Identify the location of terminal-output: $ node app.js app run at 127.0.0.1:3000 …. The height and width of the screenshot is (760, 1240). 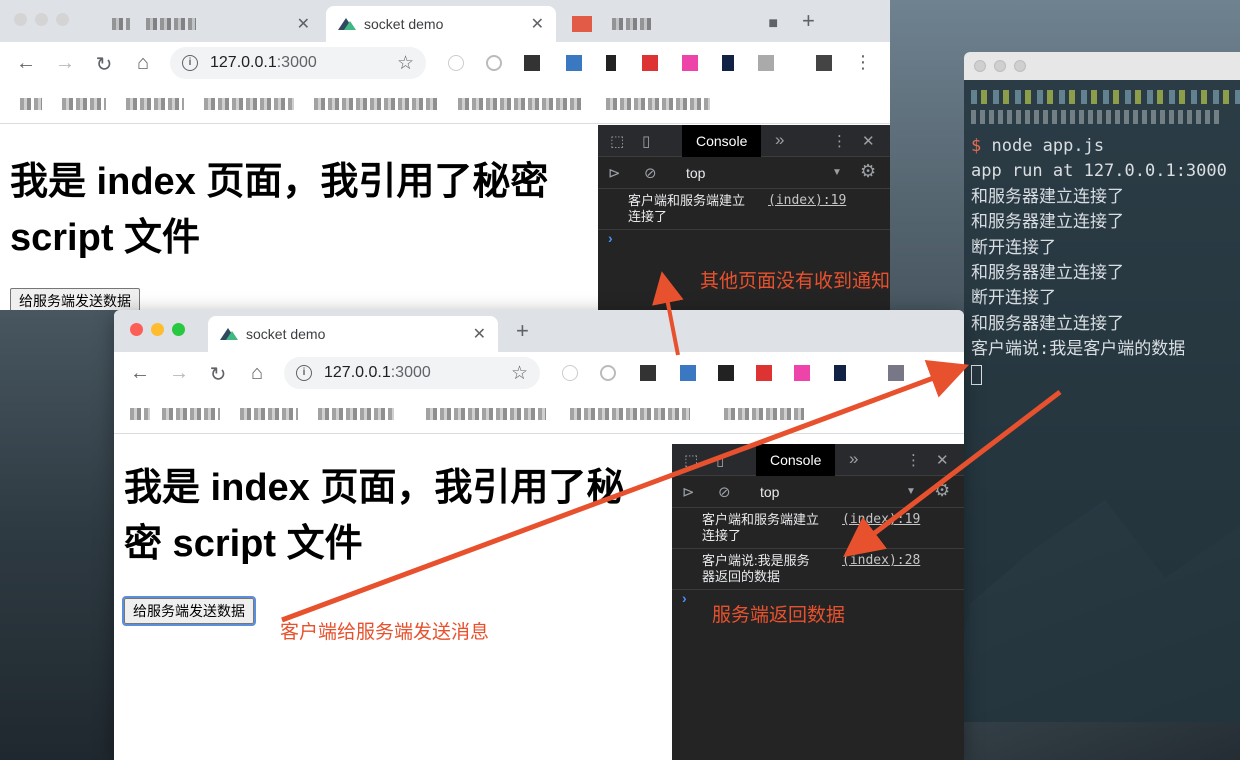
(1102, 236).